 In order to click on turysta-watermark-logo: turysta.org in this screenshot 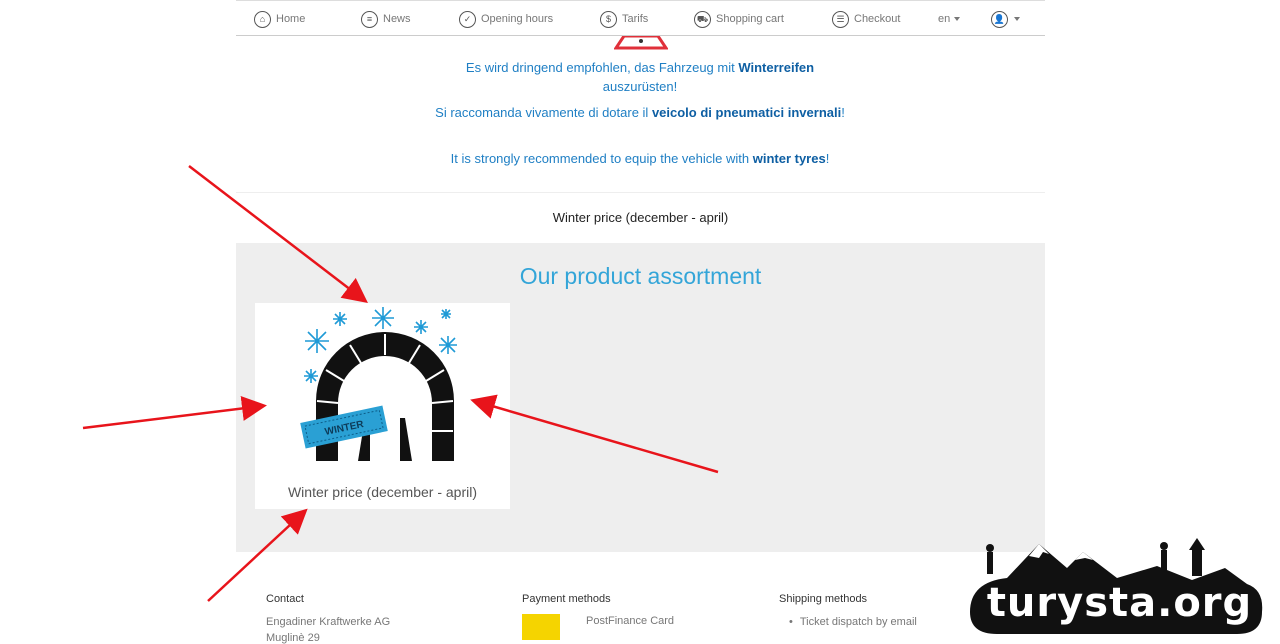, I will do `click(1117, 588)`.